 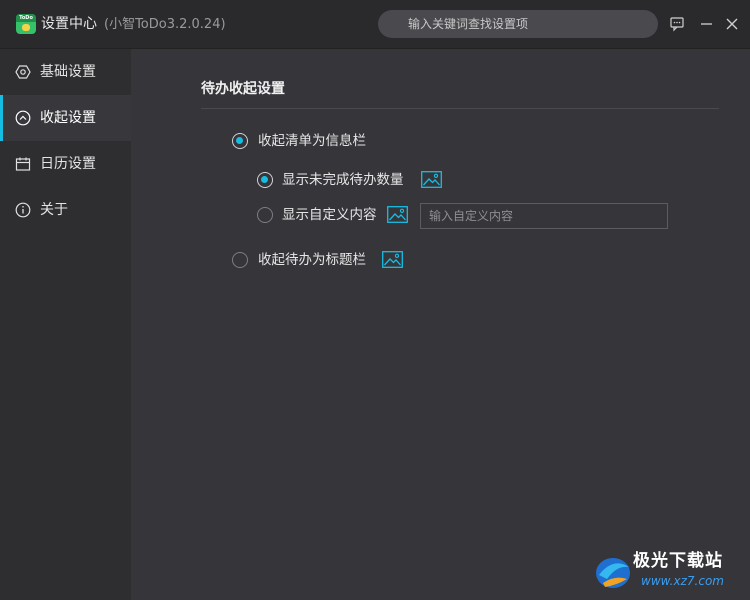 What do you see at coordinates (240, 141) in the screenshot?
I see `radio-collapse-to-info-bar` at bounding box center [240, 141].